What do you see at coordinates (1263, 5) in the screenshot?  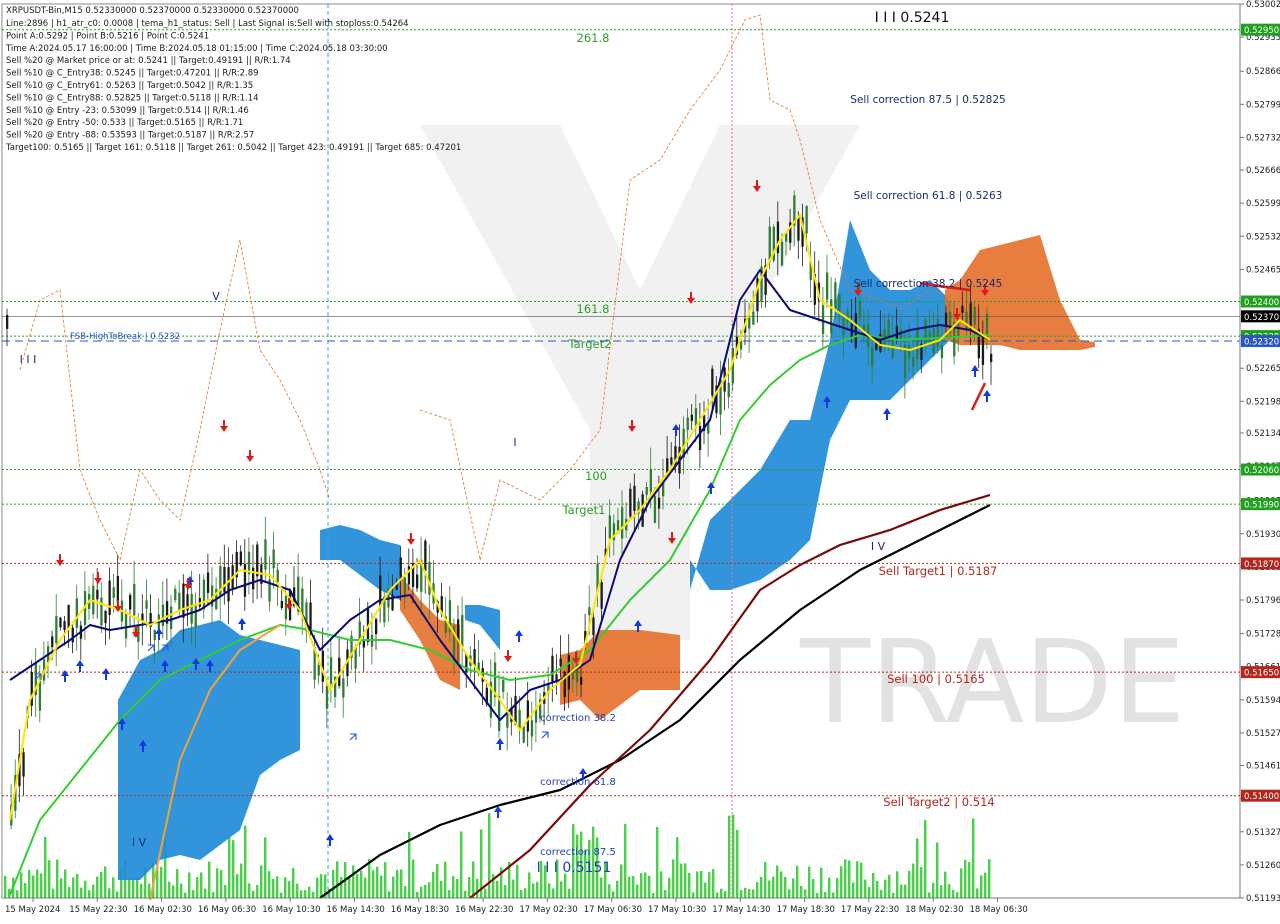 I see `price-tick-label: 0.53002` at bounding box center [1263, 5].